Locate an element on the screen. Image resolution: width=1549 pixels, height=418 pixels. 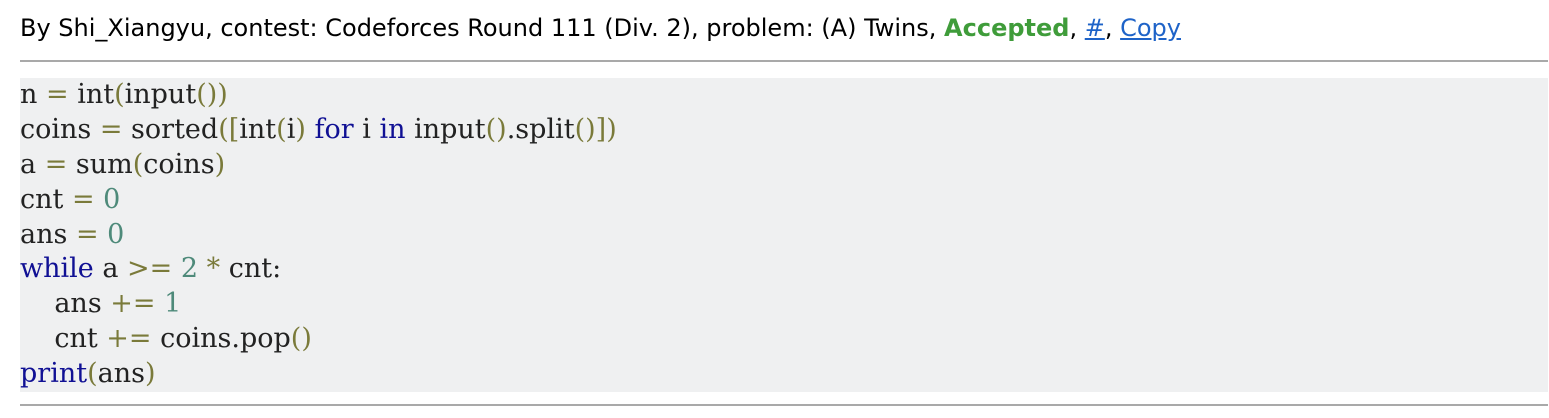
code-line: cnt = 0 is located at coordinates (70, 199).